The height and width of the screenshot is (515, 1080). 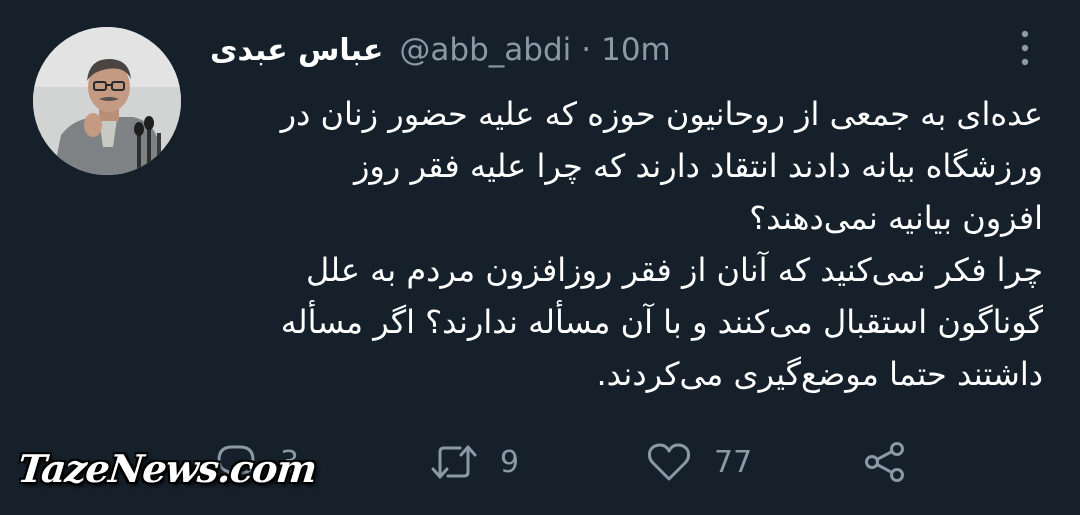 I want to click on tweet-timestamp: 10m, so click(x=636, y=50).